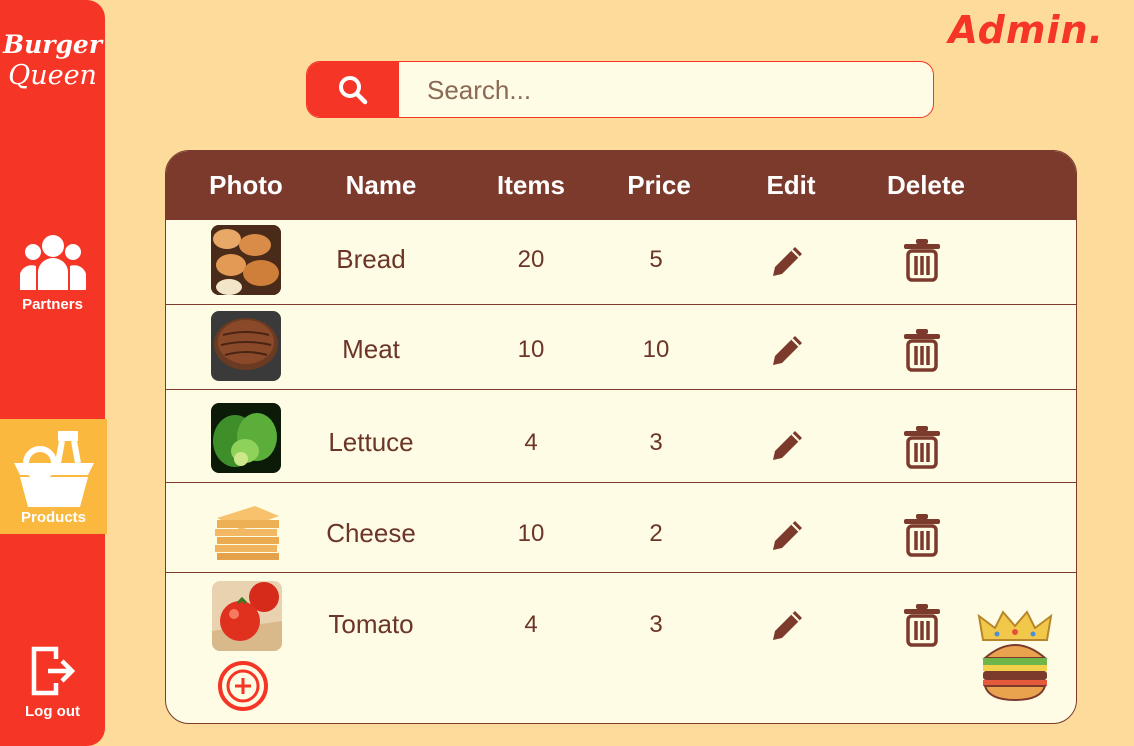  Describe the element at coordinates (656, 259) in the screenshot. I see `product-price: 5` at that location.